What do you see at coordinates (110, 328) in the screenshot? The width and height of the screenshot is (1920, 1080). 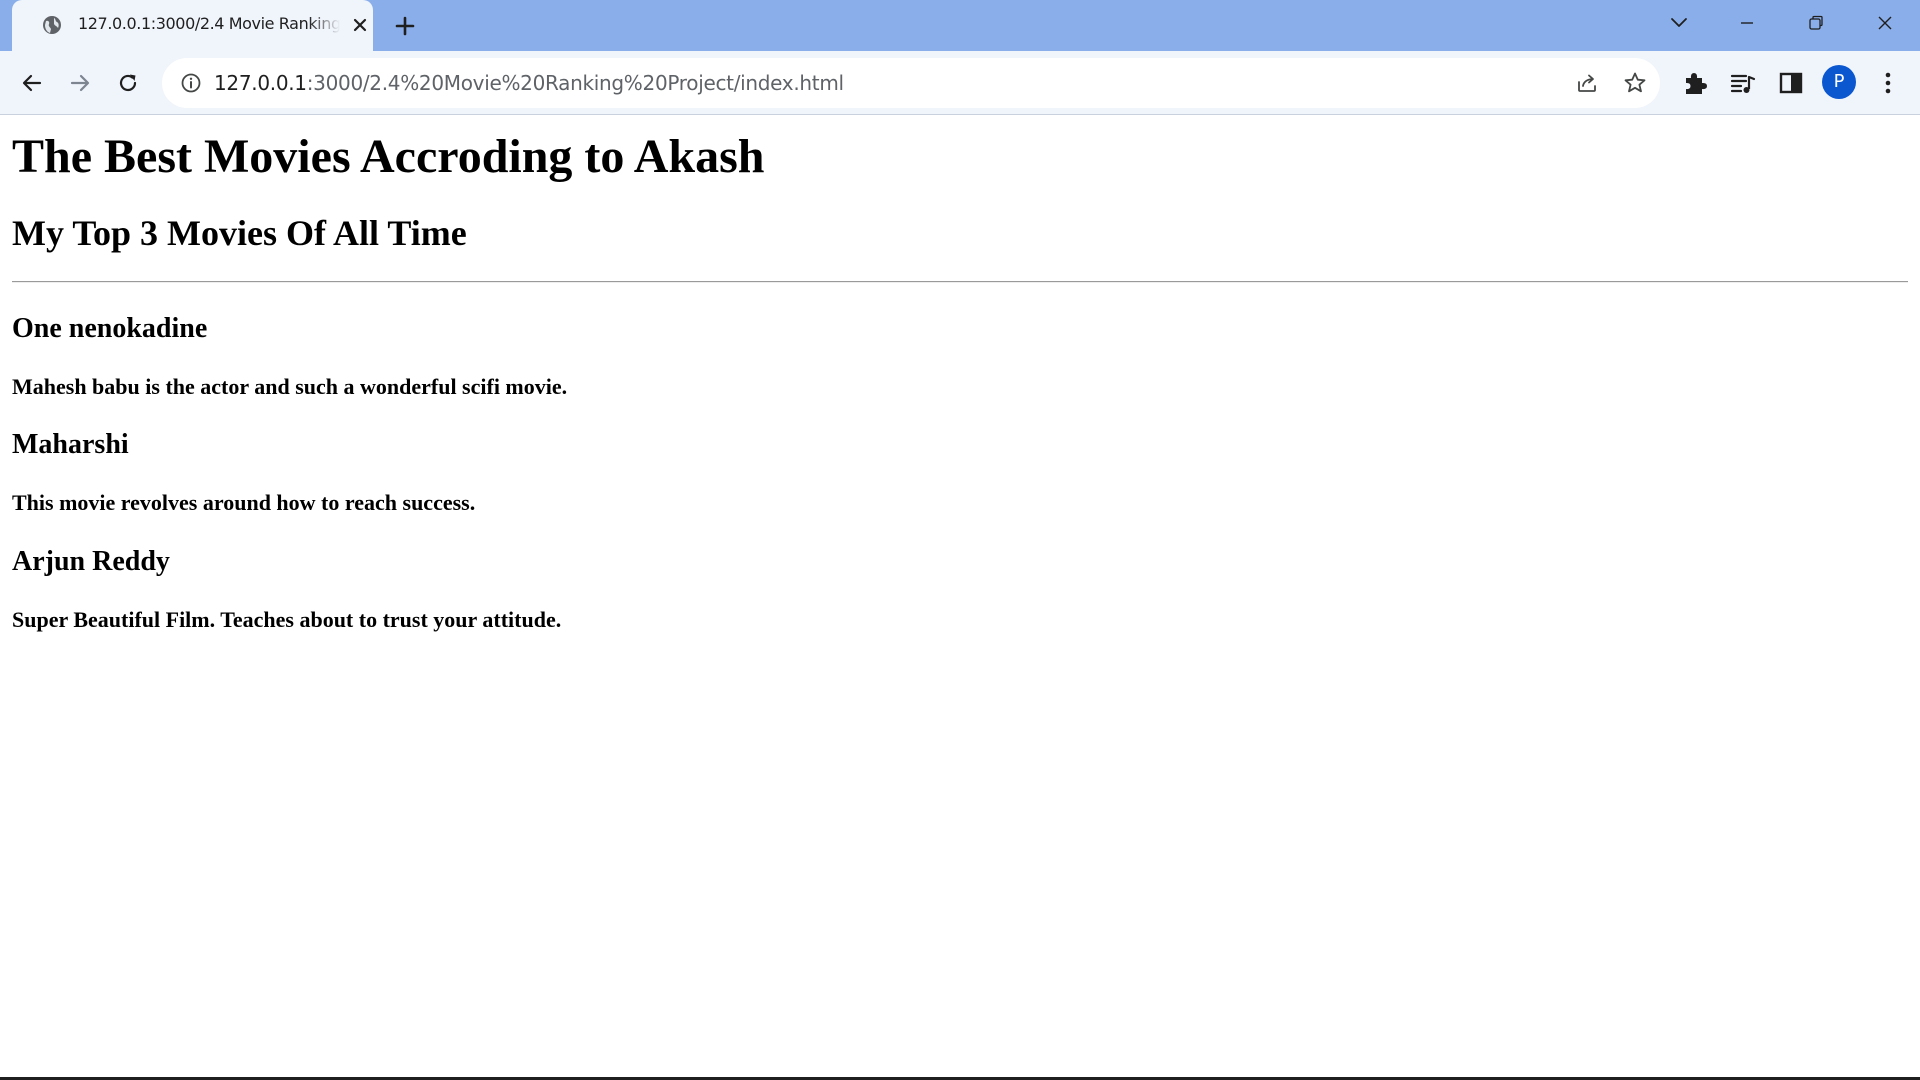 I see `movie-title-1: One nenokadine` at bounding box center [110, 328].